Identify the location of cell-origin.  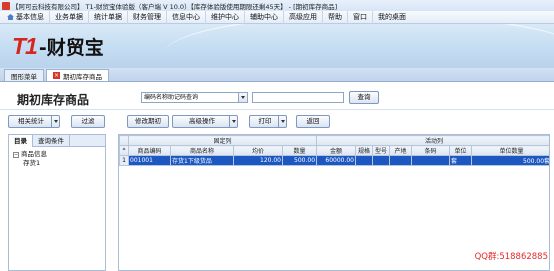
(401, 160).